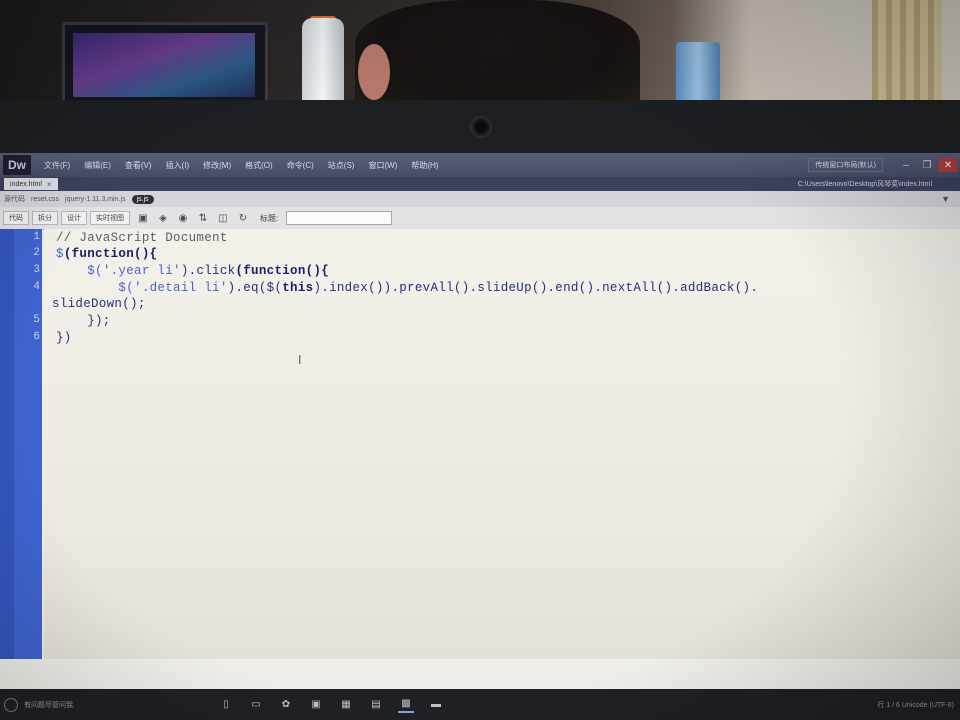  I want to click on taskbar-app-icon: ▤, so click(376, 705).